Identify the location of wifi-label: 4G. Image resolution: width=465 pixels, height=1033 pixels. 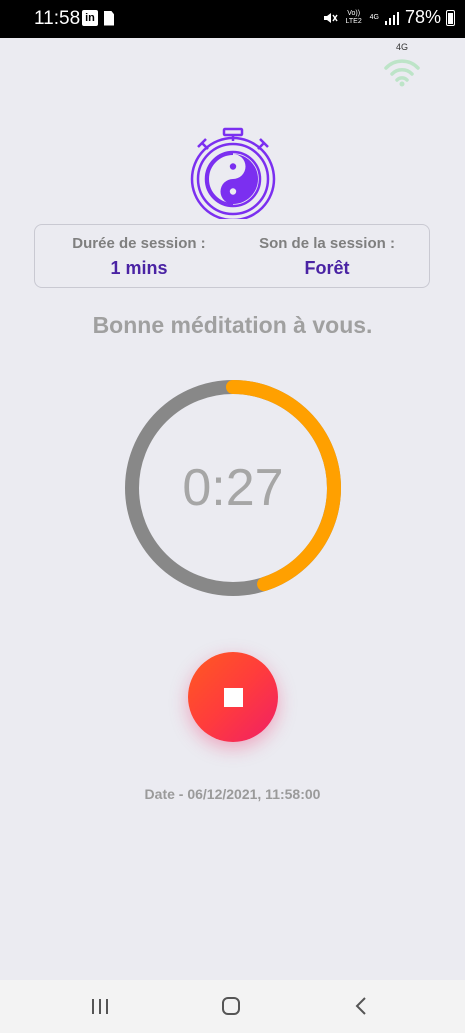
(402, 47).